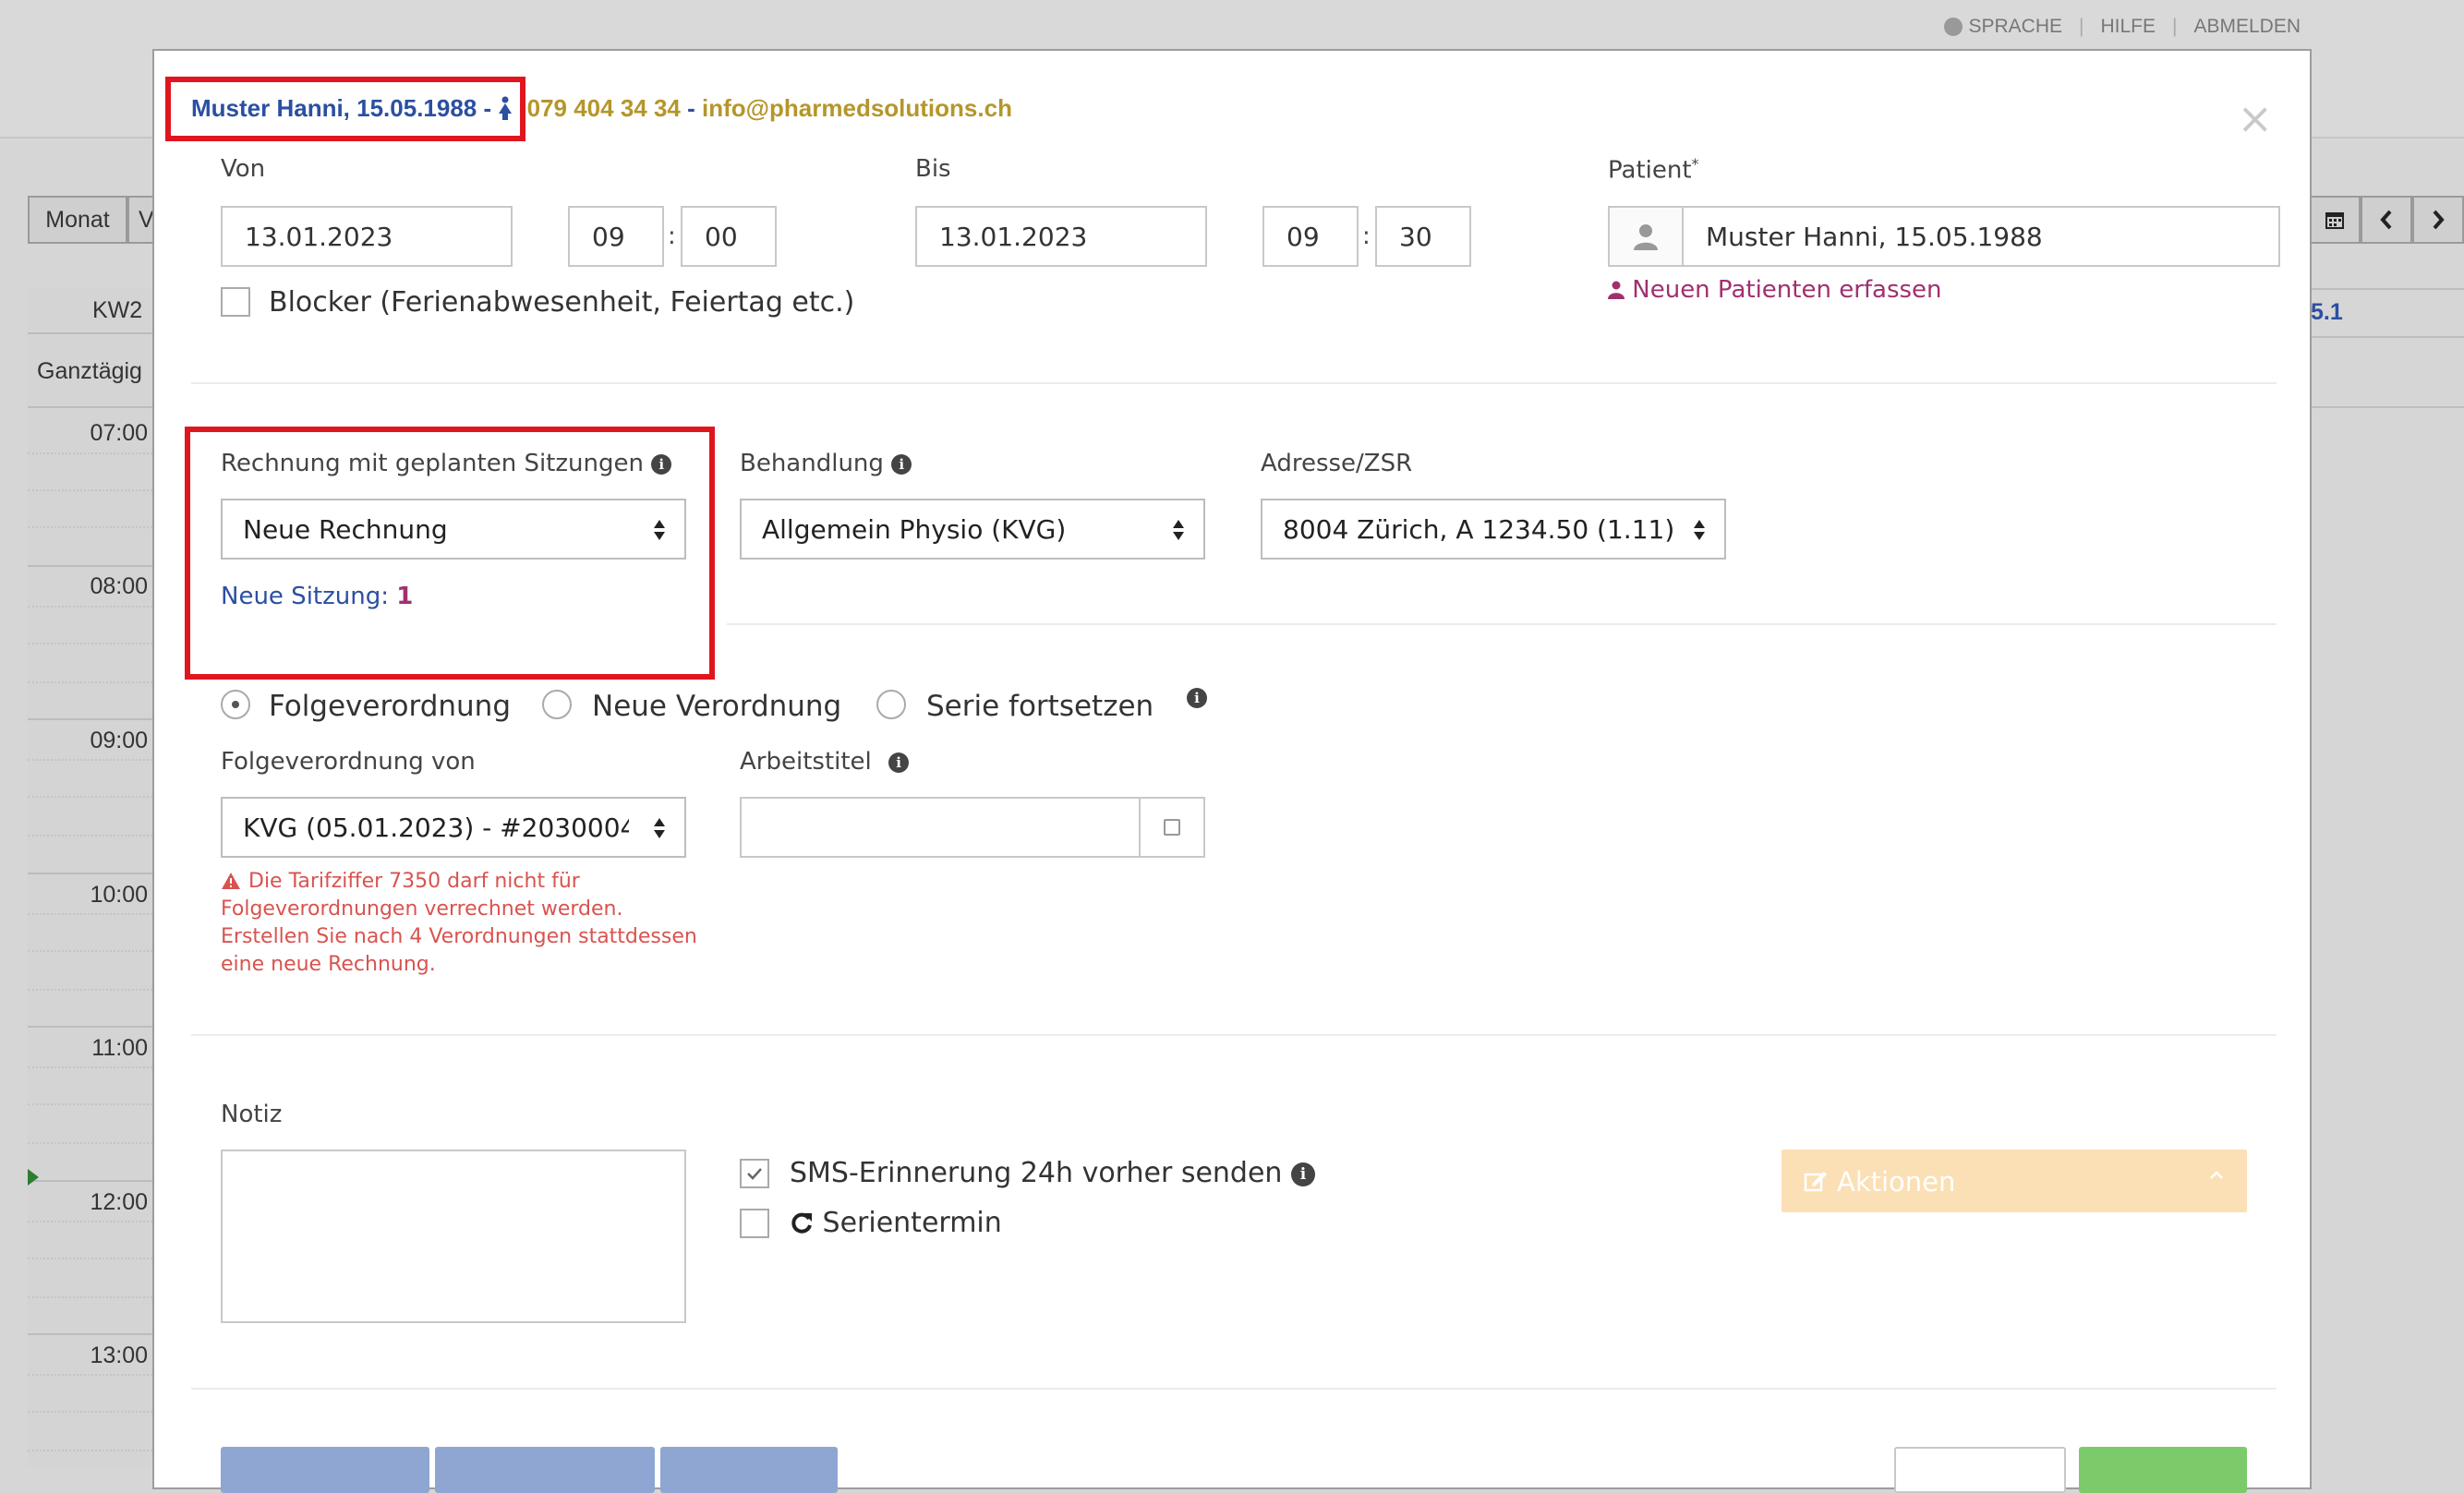 The height and width of the screenshot is (1493, 2464). Describe the element at coordinates (755, 1173) in the screenshot. I see `sms-checkbox` at that location.